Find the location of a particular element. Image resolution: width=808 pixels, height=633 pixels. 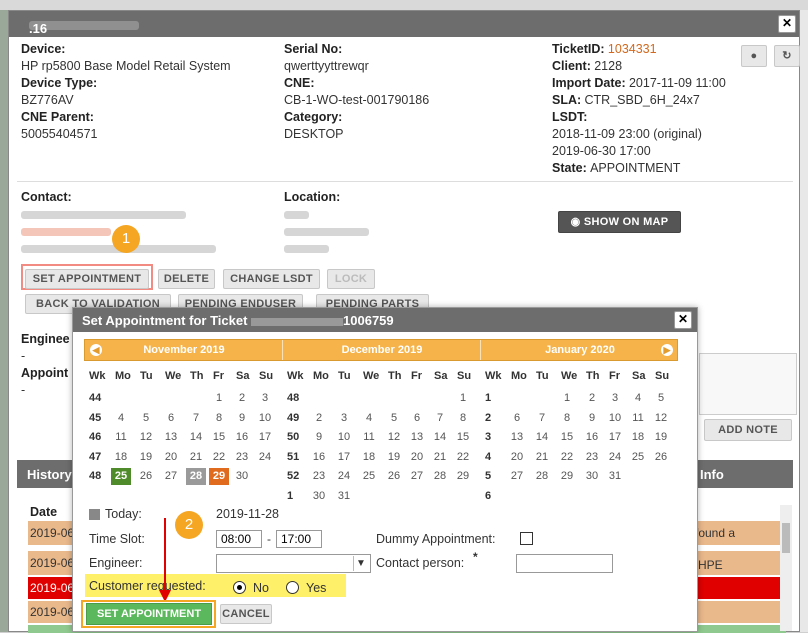

lock-button: LOCK is located at coordinates (351, 279).